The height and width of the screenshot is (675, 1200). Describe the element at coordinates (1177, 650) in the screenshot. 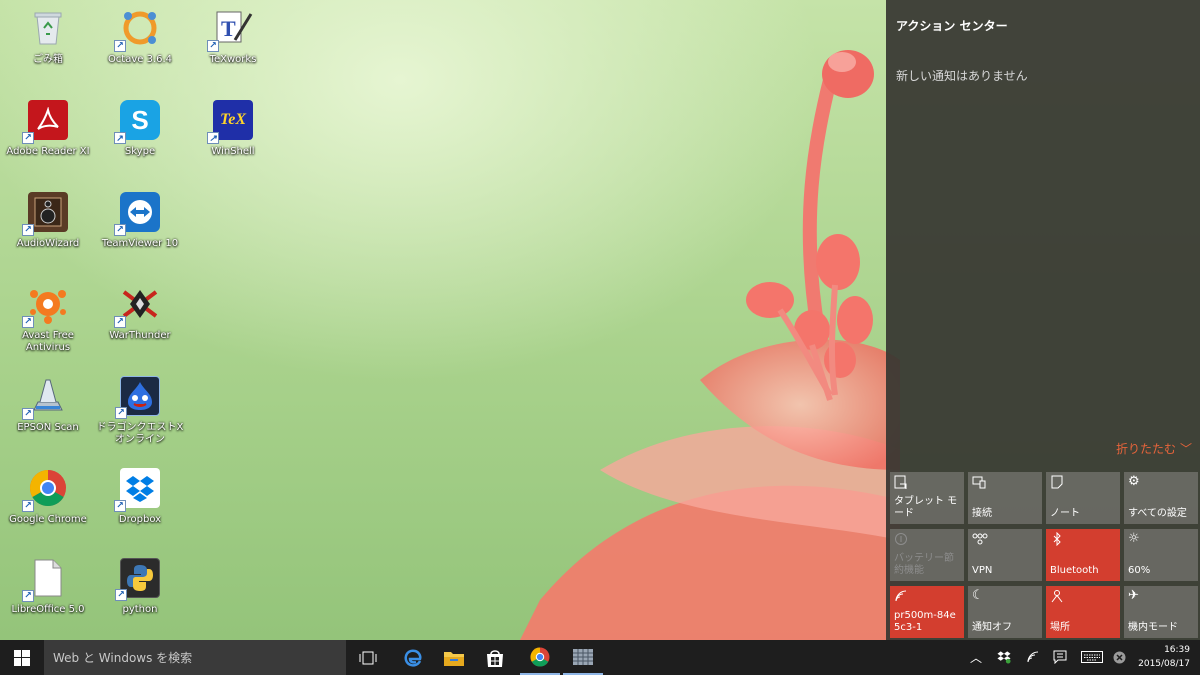

I see `clock-time: 16:39` at that location.